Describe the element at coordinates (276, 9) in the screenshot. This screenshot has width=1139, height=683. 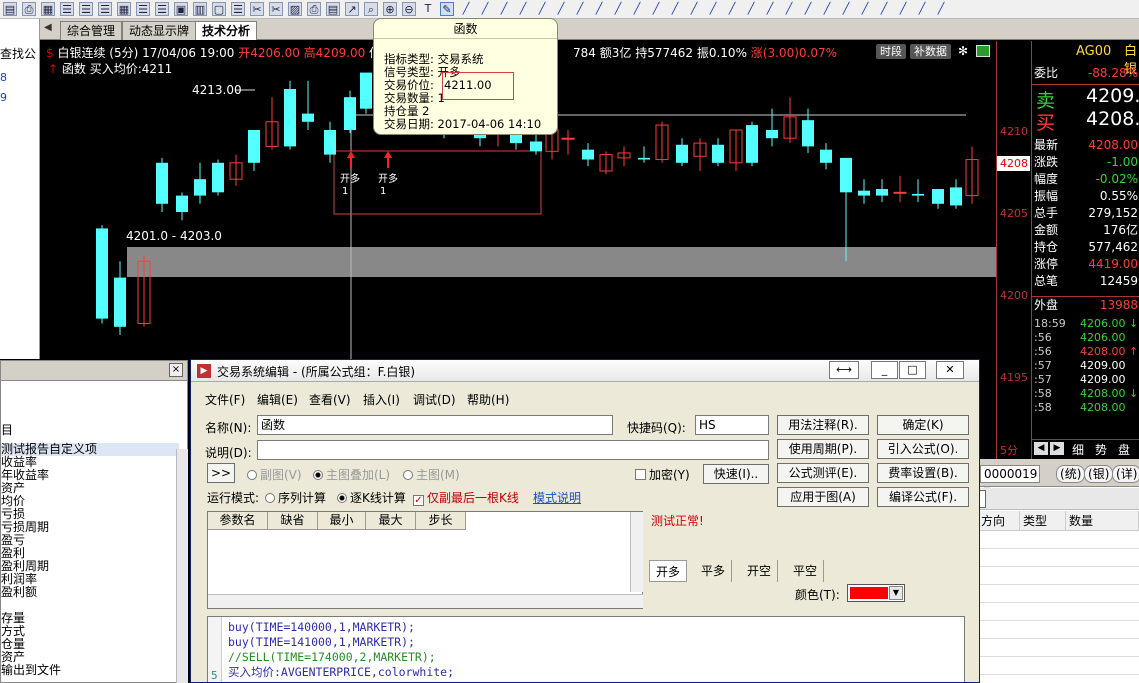
I see `cut-icon: ✂` at that location.